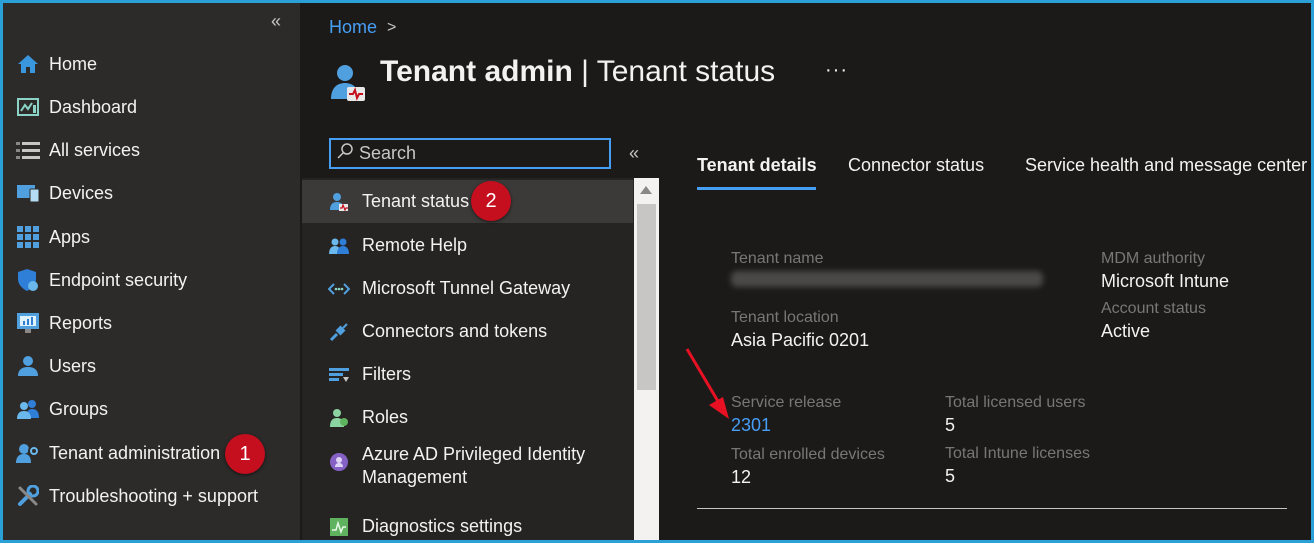  I want to click on filter-icon, so click(339, 375).